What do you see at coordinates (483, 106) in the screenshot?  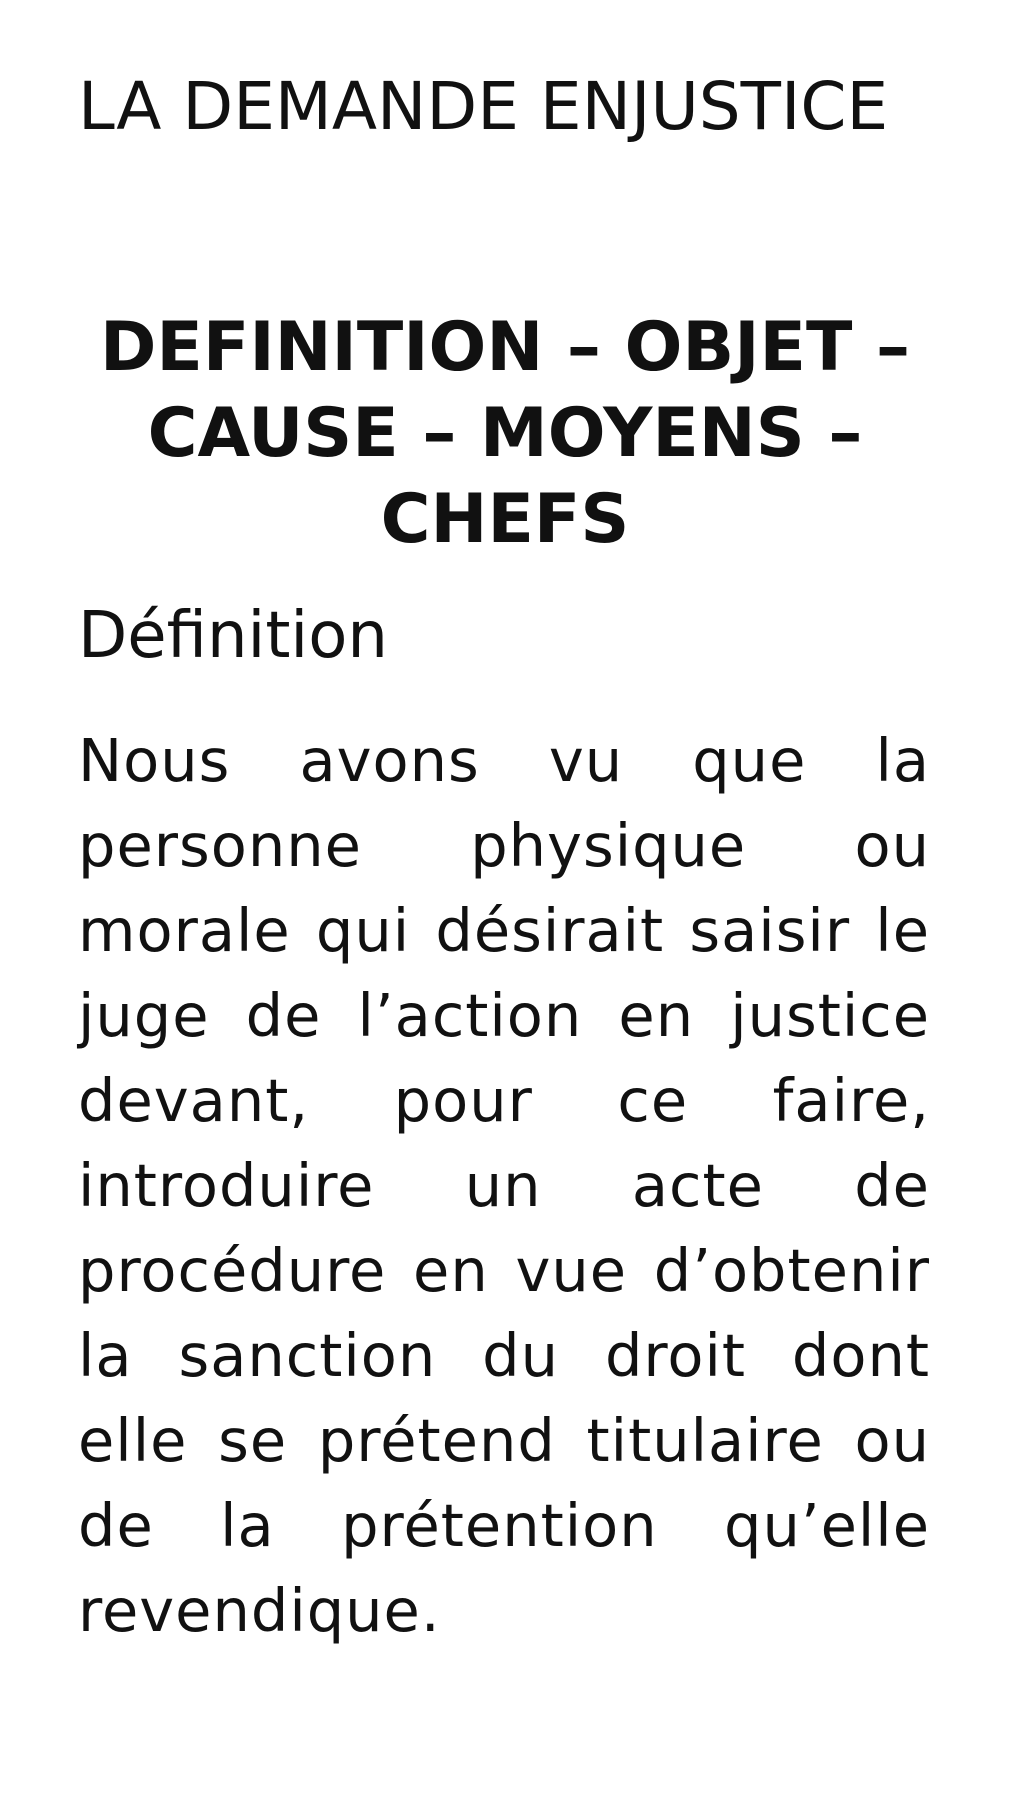 I see `running-title: LA DEMANDE ENJUSTICE` at bounding box center [483, 106].